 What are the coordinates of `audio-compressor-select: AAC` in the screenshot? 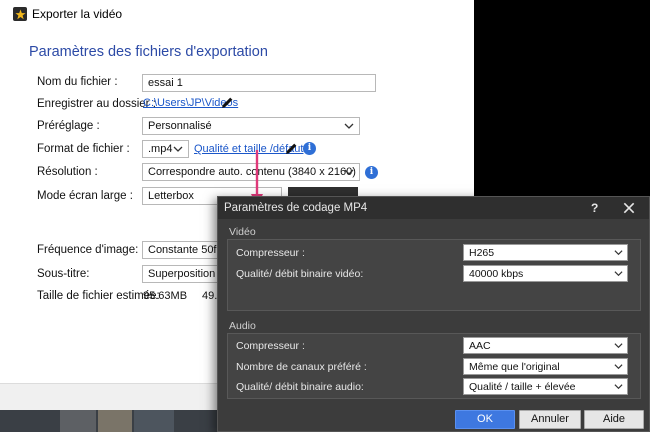 It's located at (545, 345).